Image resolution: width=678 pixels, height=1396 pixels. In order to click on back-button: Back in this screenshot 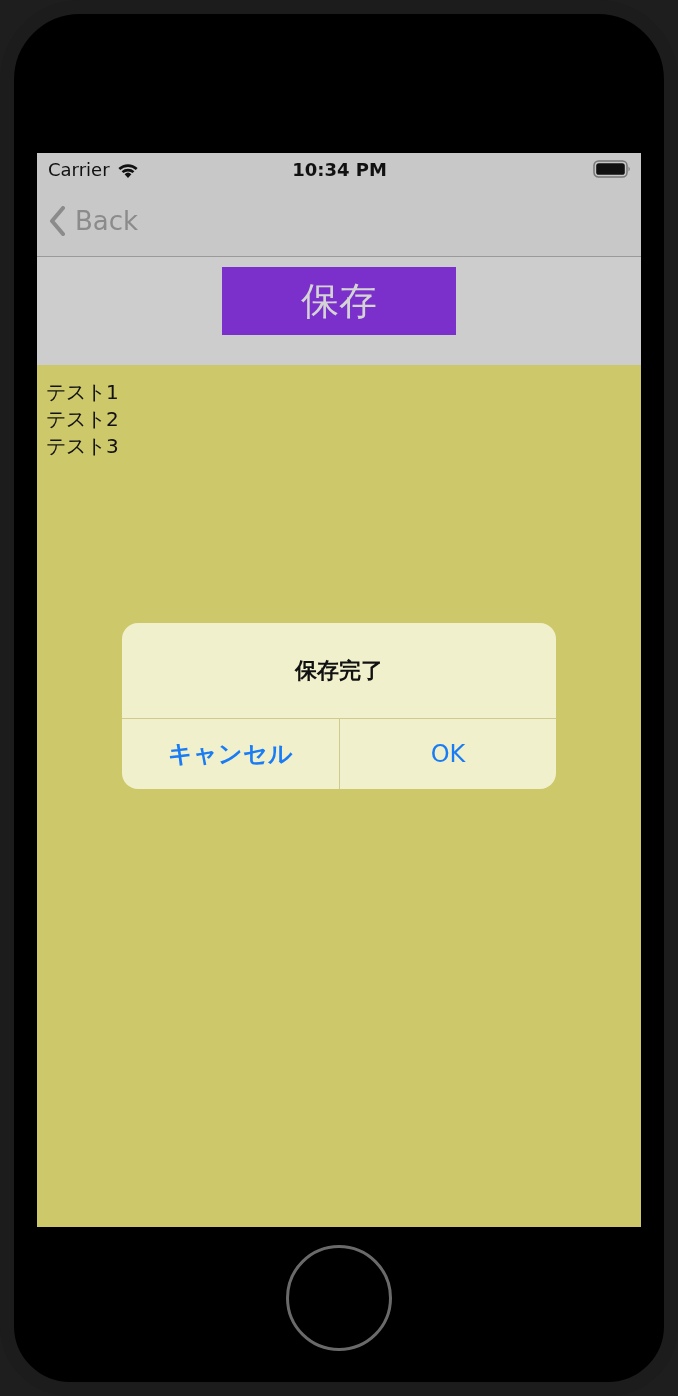, I will do `click(94, 220)`.